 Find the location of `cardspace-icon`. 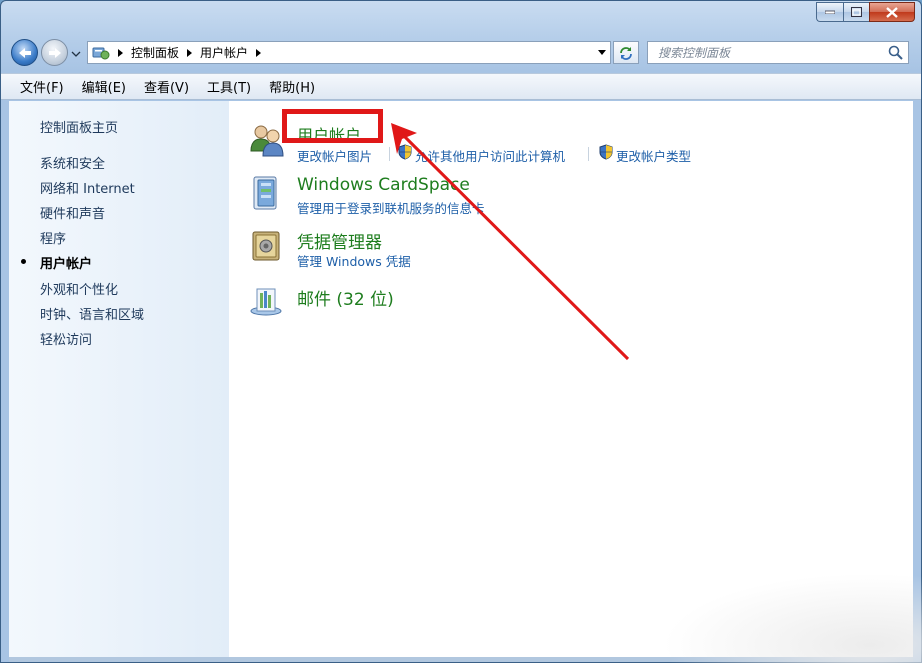

cardspace-icon is located at coordinates (266, 194).